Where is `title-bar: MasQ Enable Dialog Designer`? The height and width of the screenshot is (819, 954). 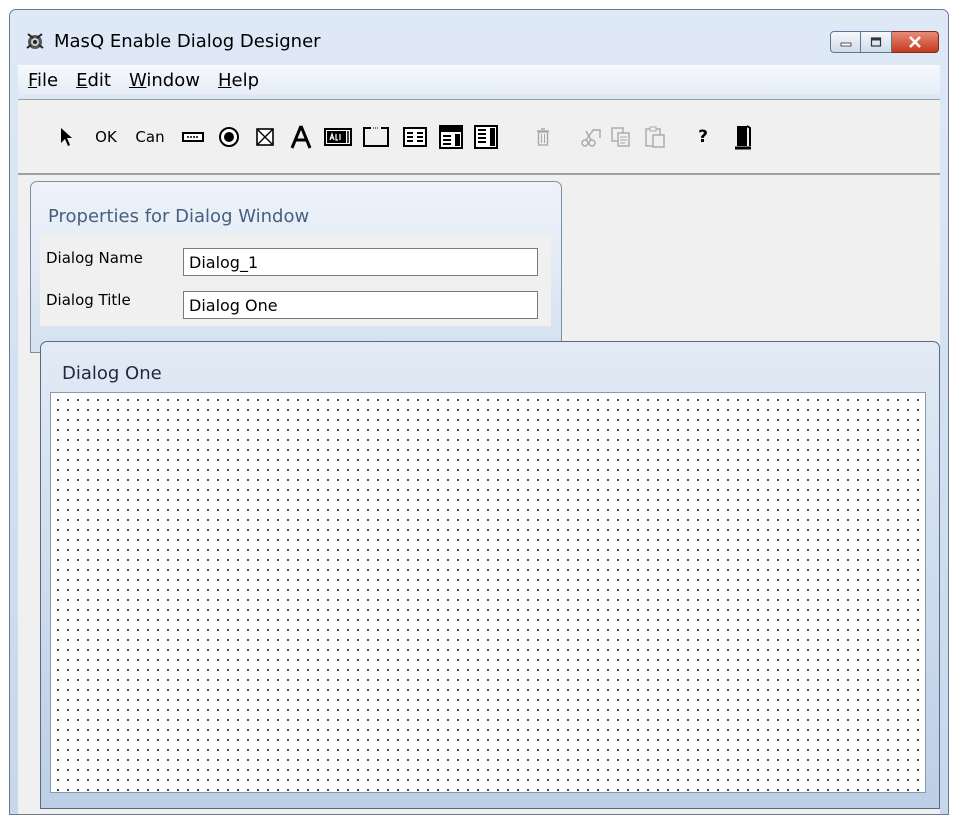 title-bar: MasQ Enable Dialog Designer is located at coordinates (479, 37).